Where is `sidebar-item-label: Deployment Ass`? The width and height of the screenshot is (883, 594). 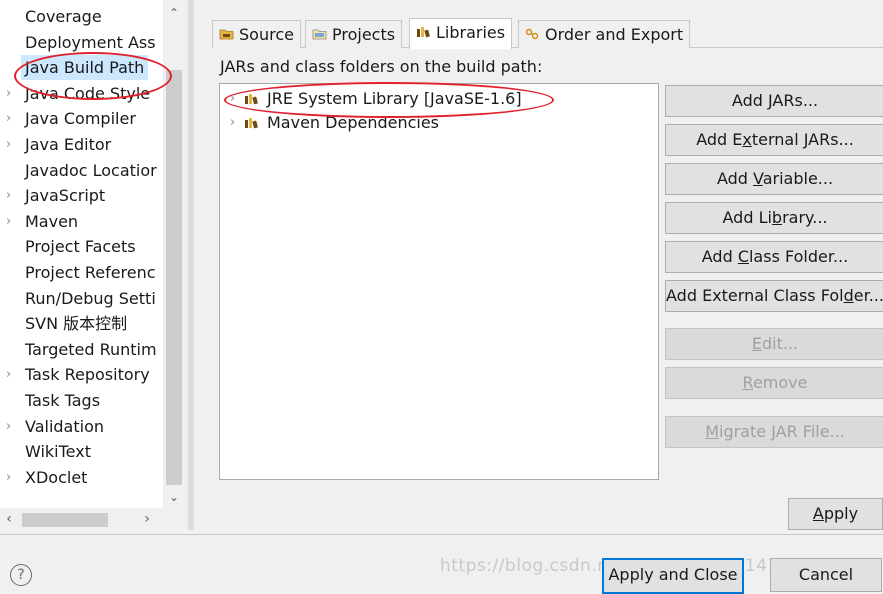
sidebar-item-label: Deployment Ass is located at coordinates (90, 42).